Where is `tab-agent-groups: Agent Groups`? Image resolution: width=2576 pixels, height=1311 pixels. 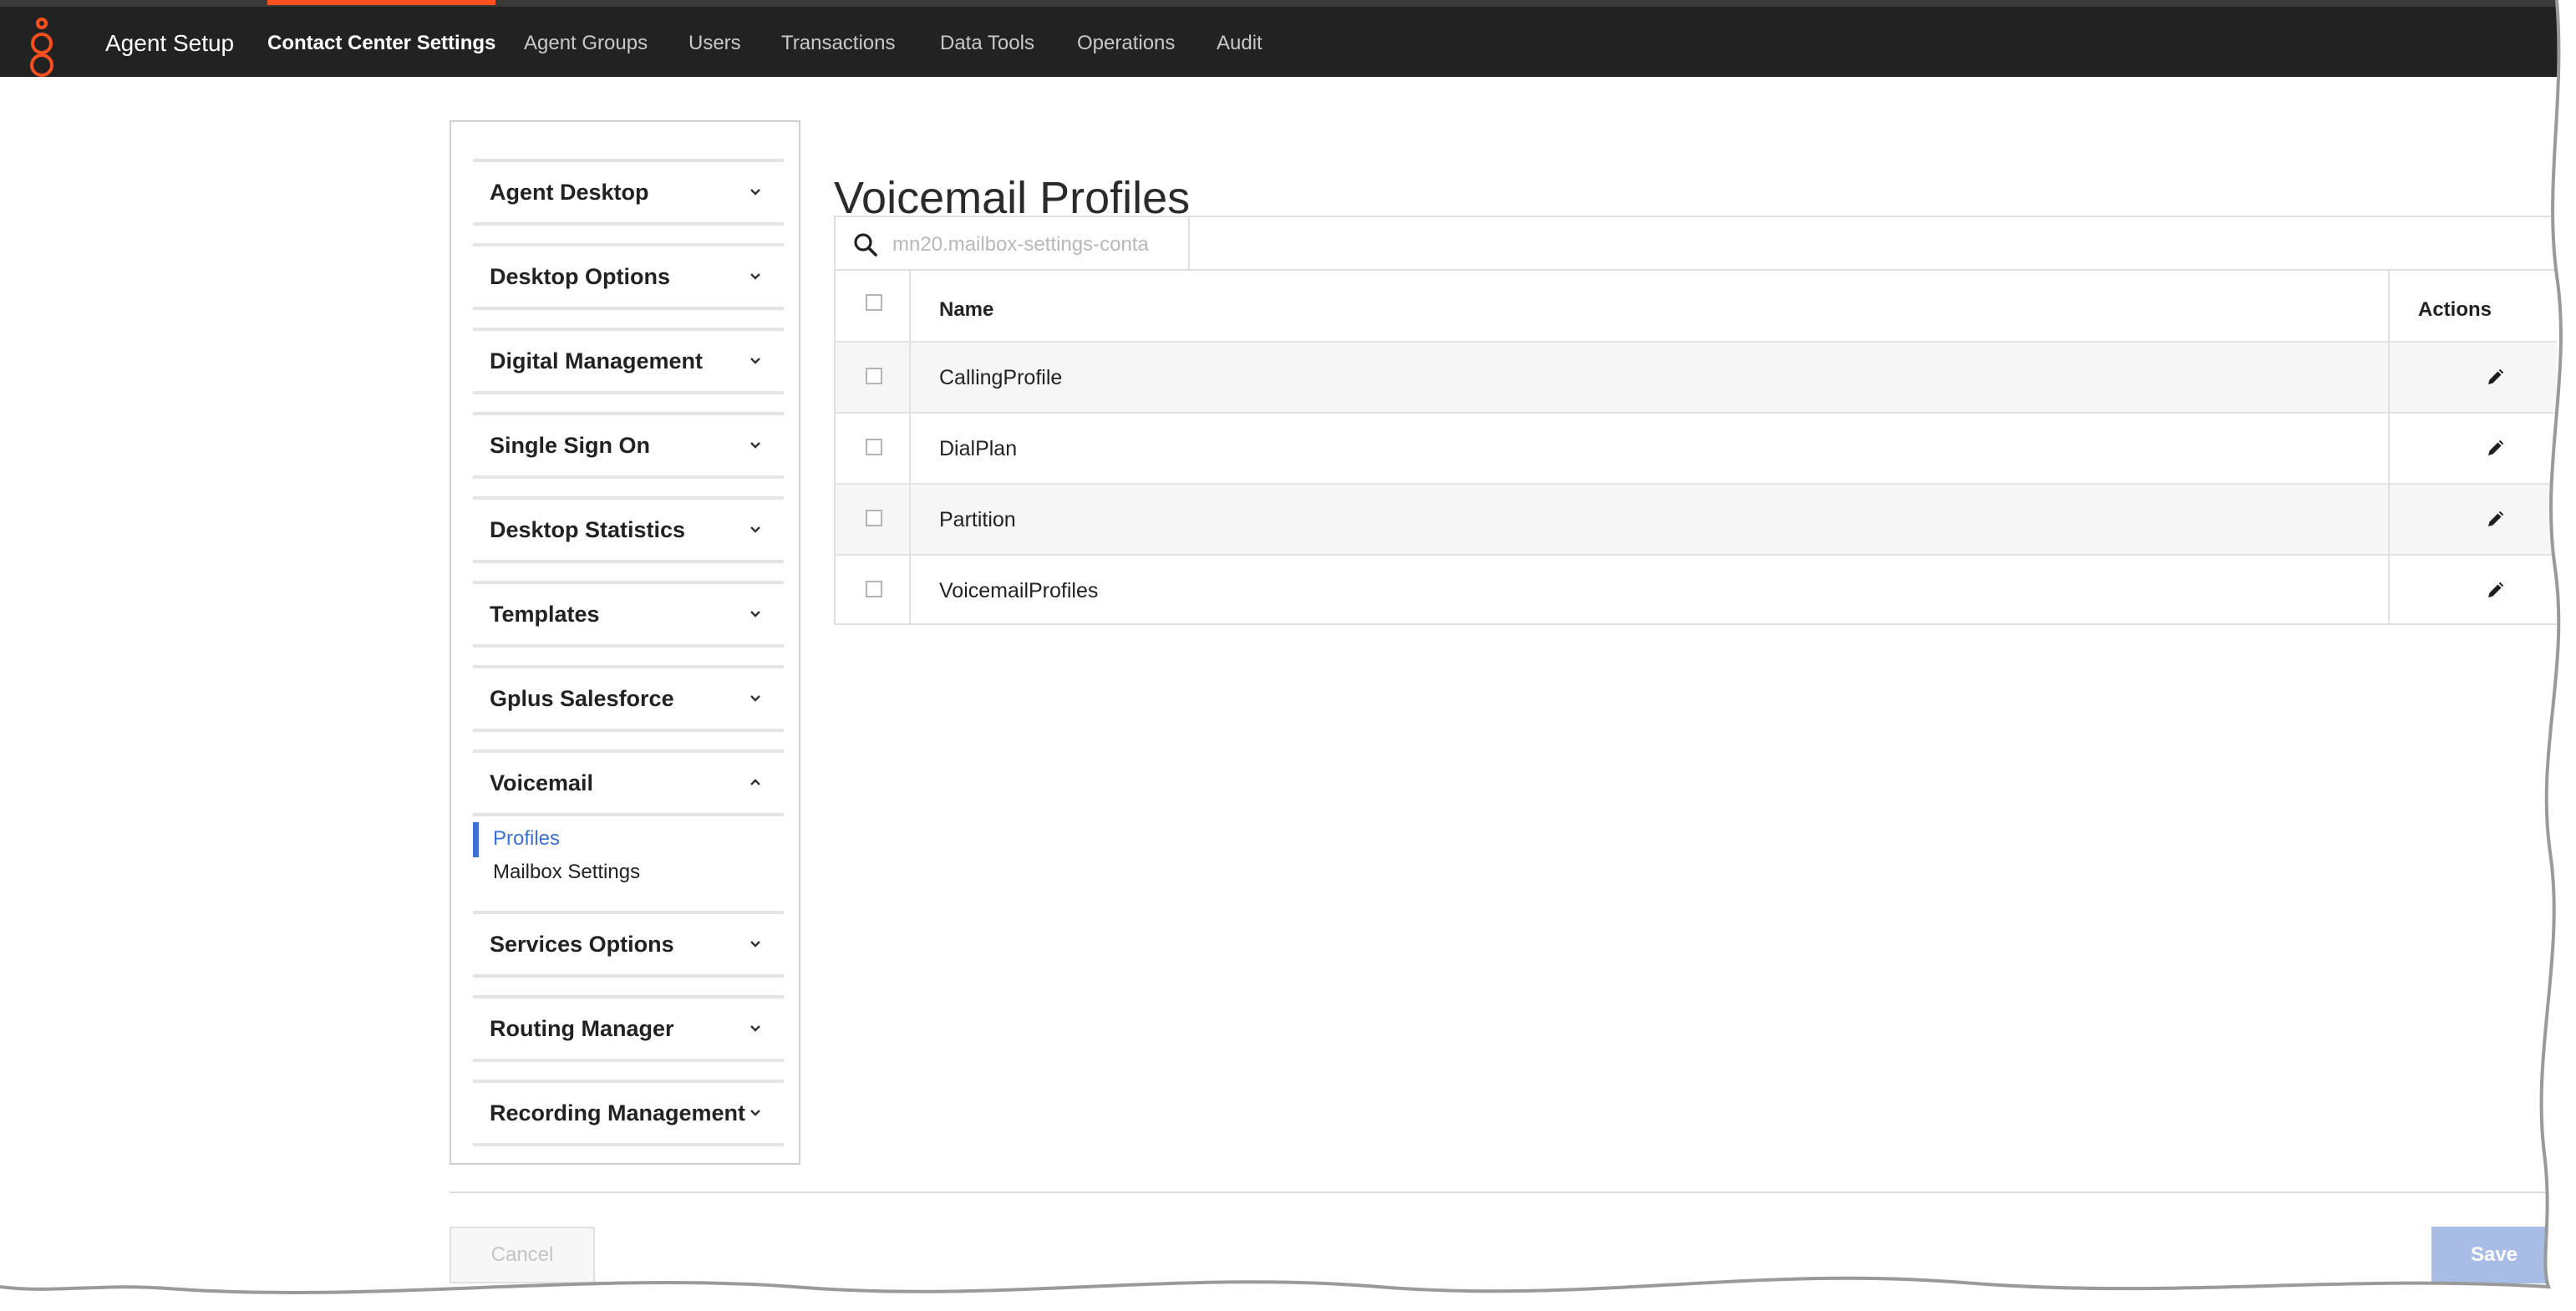 tab-agent-groups: Agent Groups is located at coordinates (586, 45).